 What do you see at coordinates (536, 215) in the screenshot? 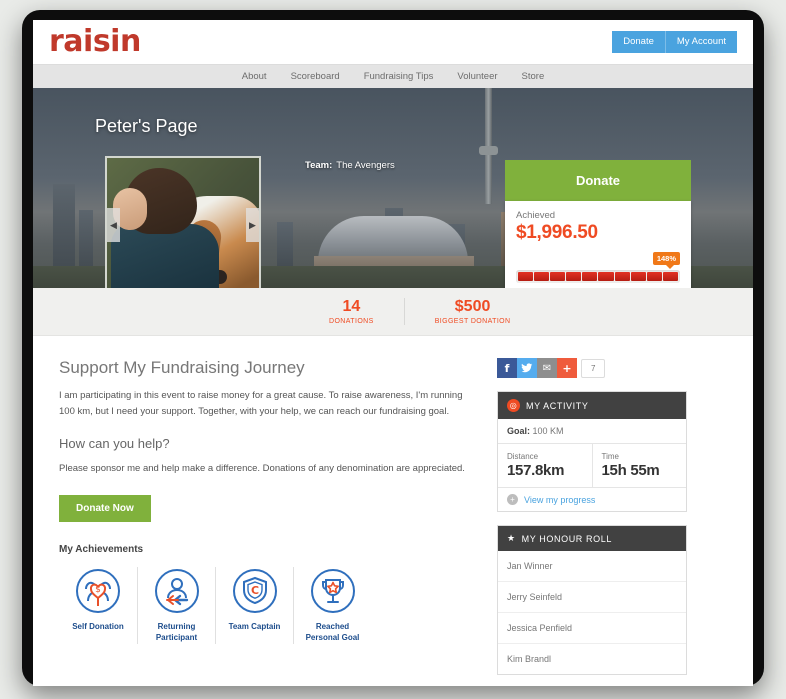
I see `achieved-label: Achieved` at bounding box center [536, 215].